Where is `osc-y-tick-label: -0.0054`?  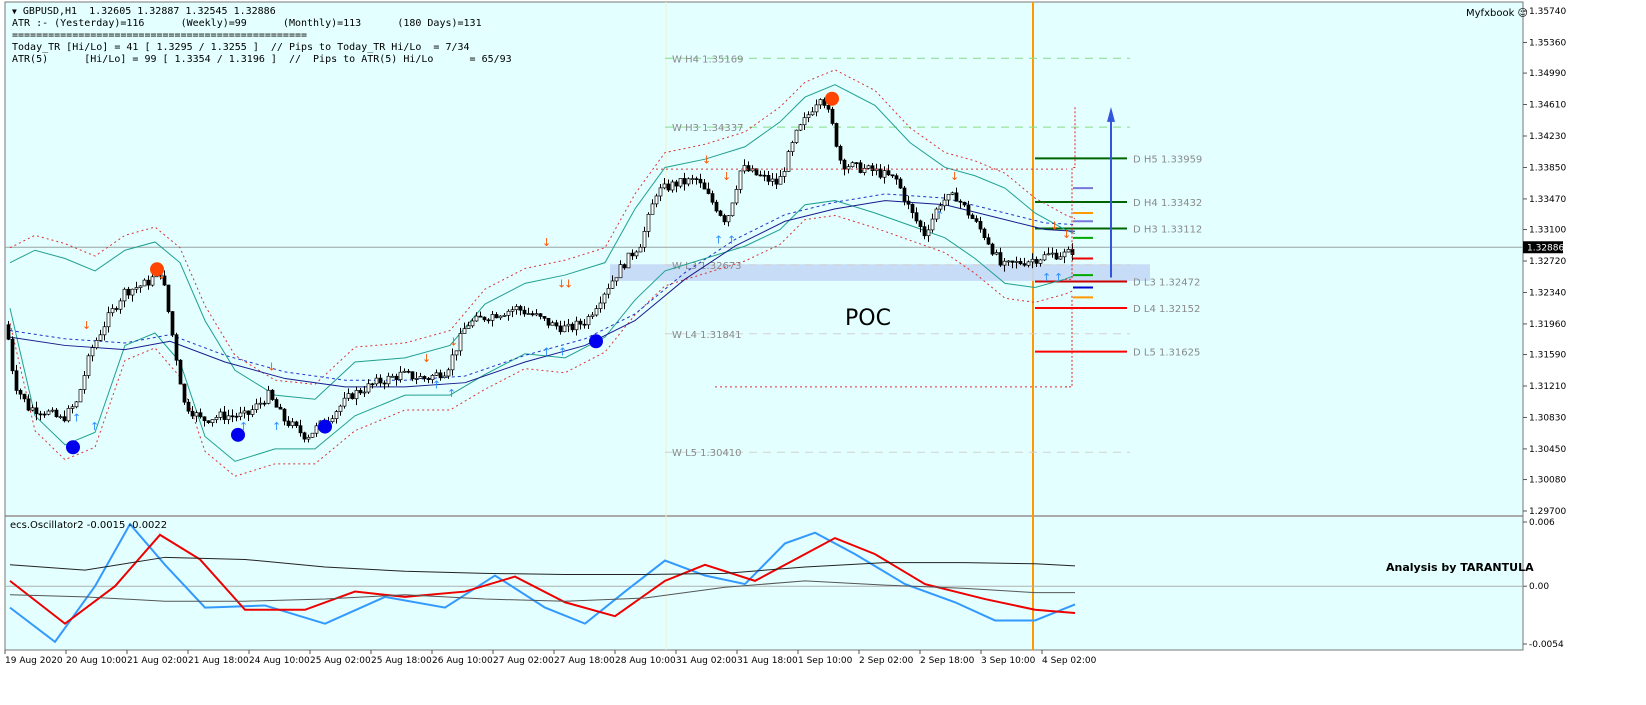 osc-y-tick-label: -0.0054 is located at coordinates (1546, 645).